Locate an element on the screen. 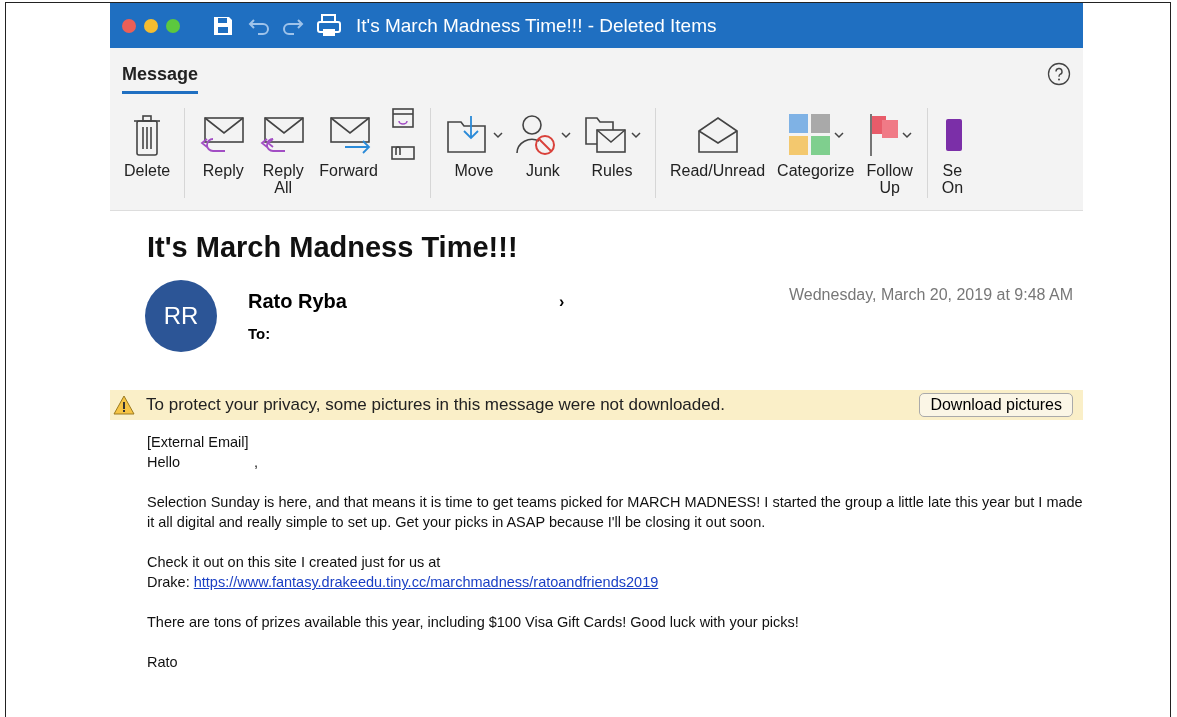 Image resolution: width=1177 pixels, height=717 pixels. ribbon-button: Follow Up is located at coordinates (889, 153).